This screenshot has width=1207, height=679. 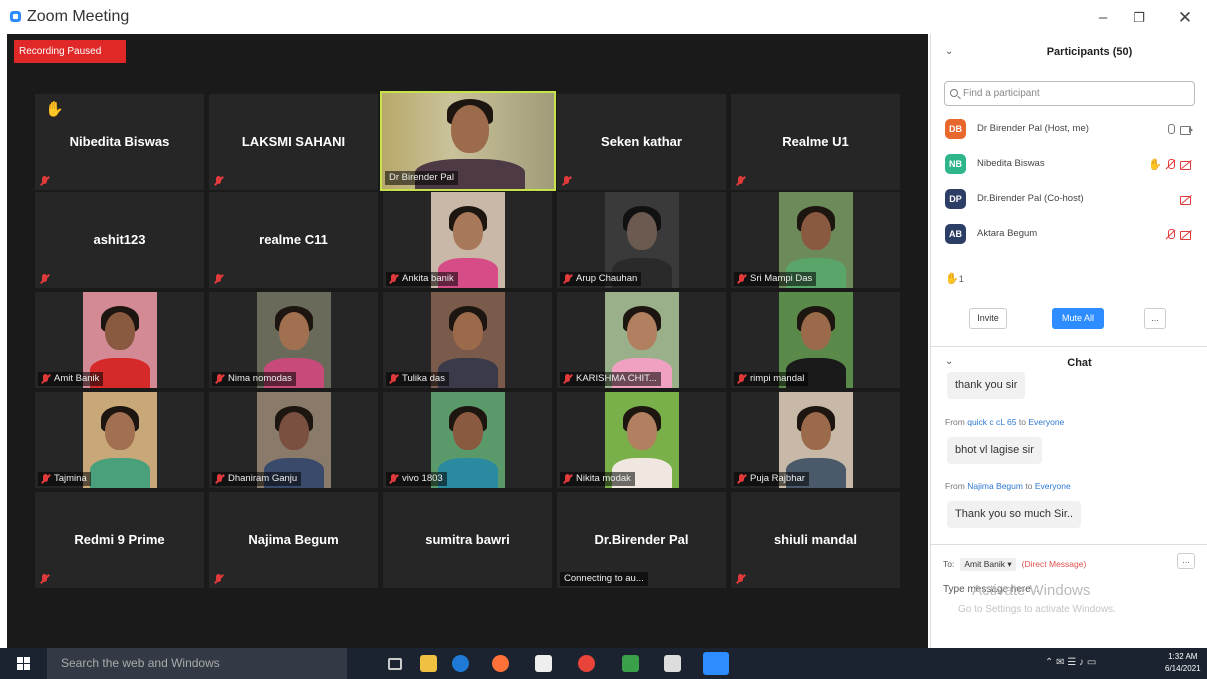 I want to click on task-view-icon, so click(x=395, y=664).